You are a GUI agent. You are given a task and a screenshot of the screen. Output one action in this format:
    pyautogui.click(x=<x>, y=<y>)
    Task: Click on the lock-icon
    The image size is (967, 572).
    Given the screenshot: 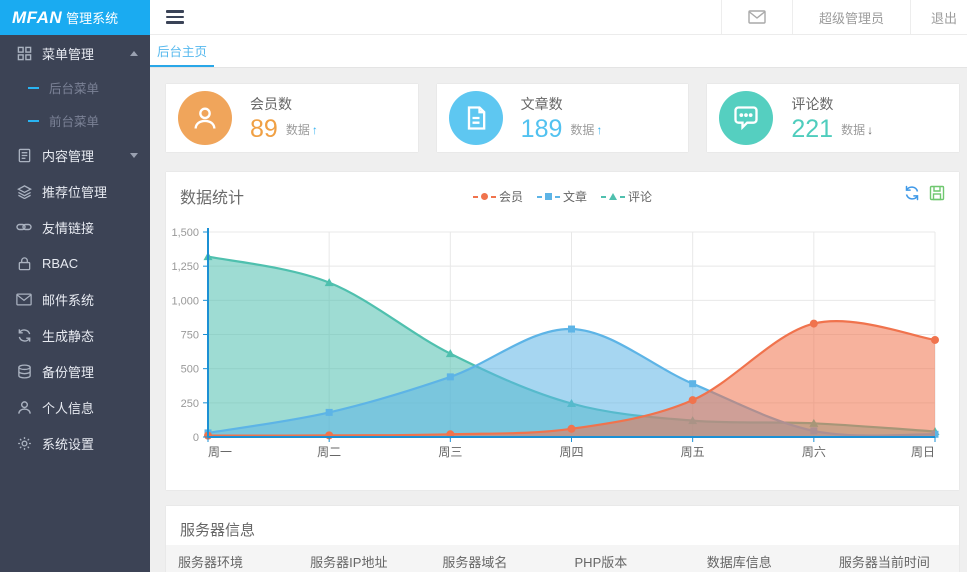 What is the action you would take?
    pyautogui.click(x=24, y=263)
    